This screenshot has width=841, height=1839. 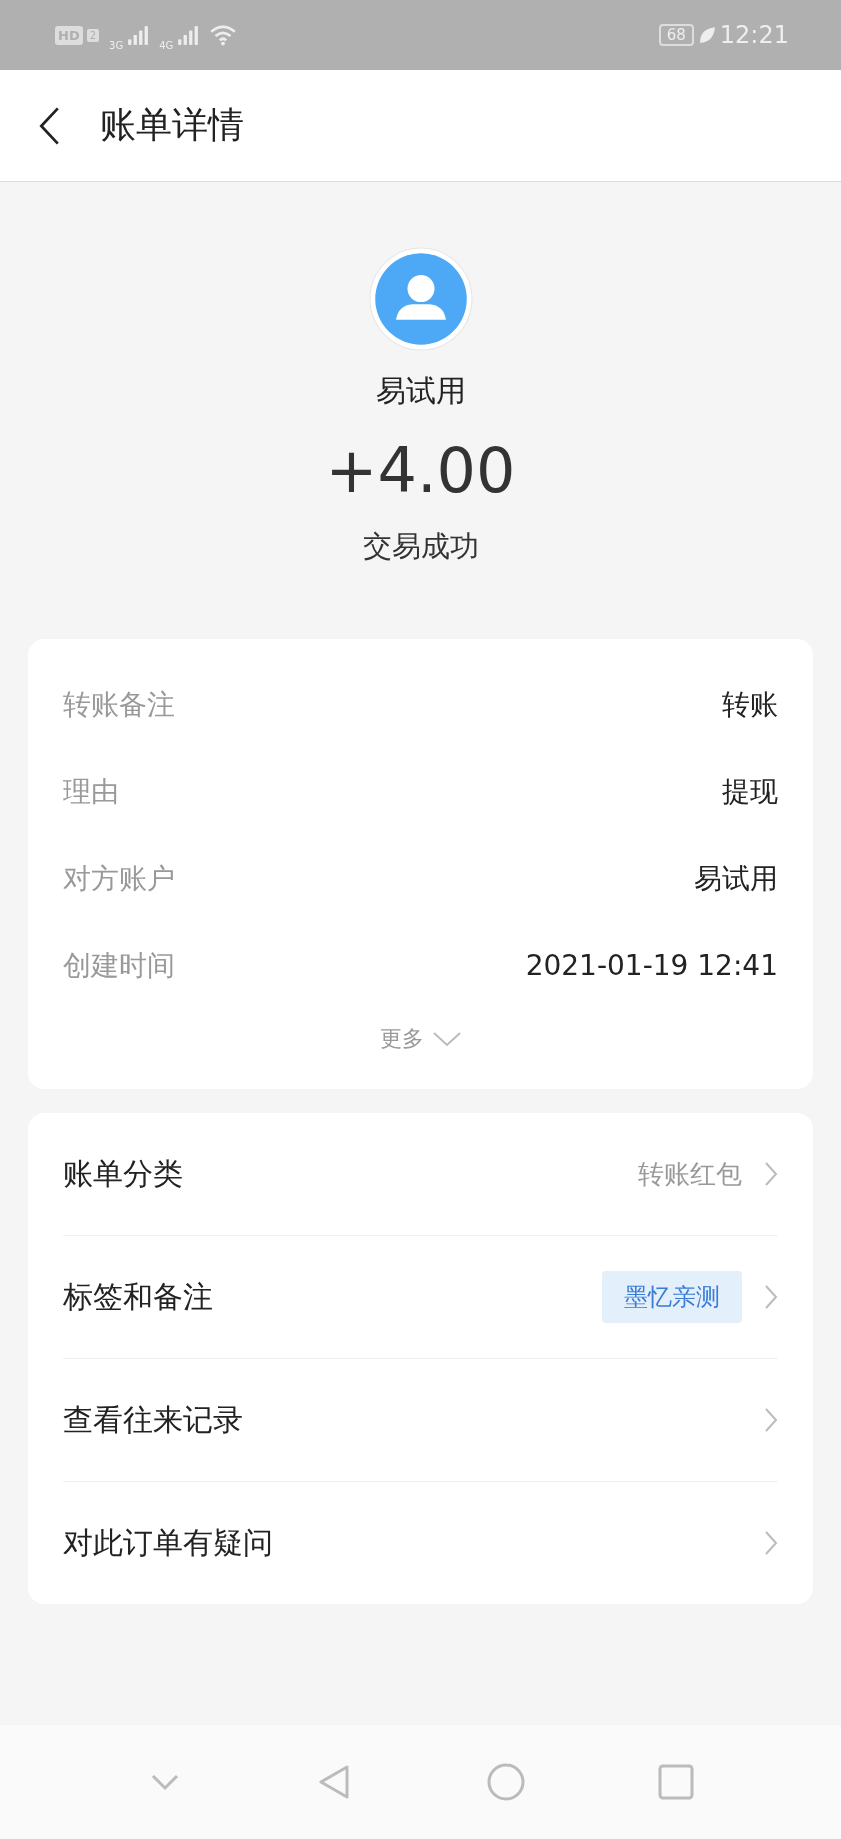 What do you see at coordinates (420, 546) in the screenshot?
I see `transaction-status: 交易成功` at bounding box center [420, 546].